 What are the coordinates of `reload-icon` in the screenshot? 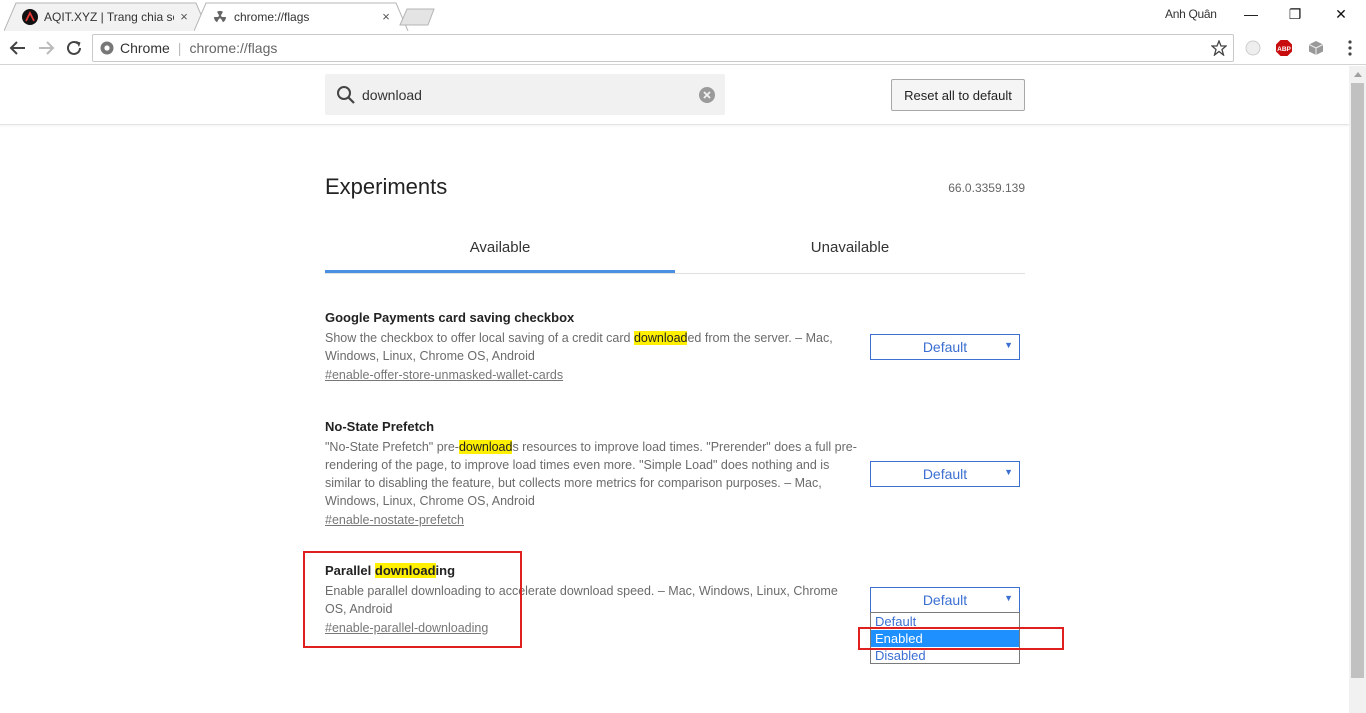 It's located at (74, 47).